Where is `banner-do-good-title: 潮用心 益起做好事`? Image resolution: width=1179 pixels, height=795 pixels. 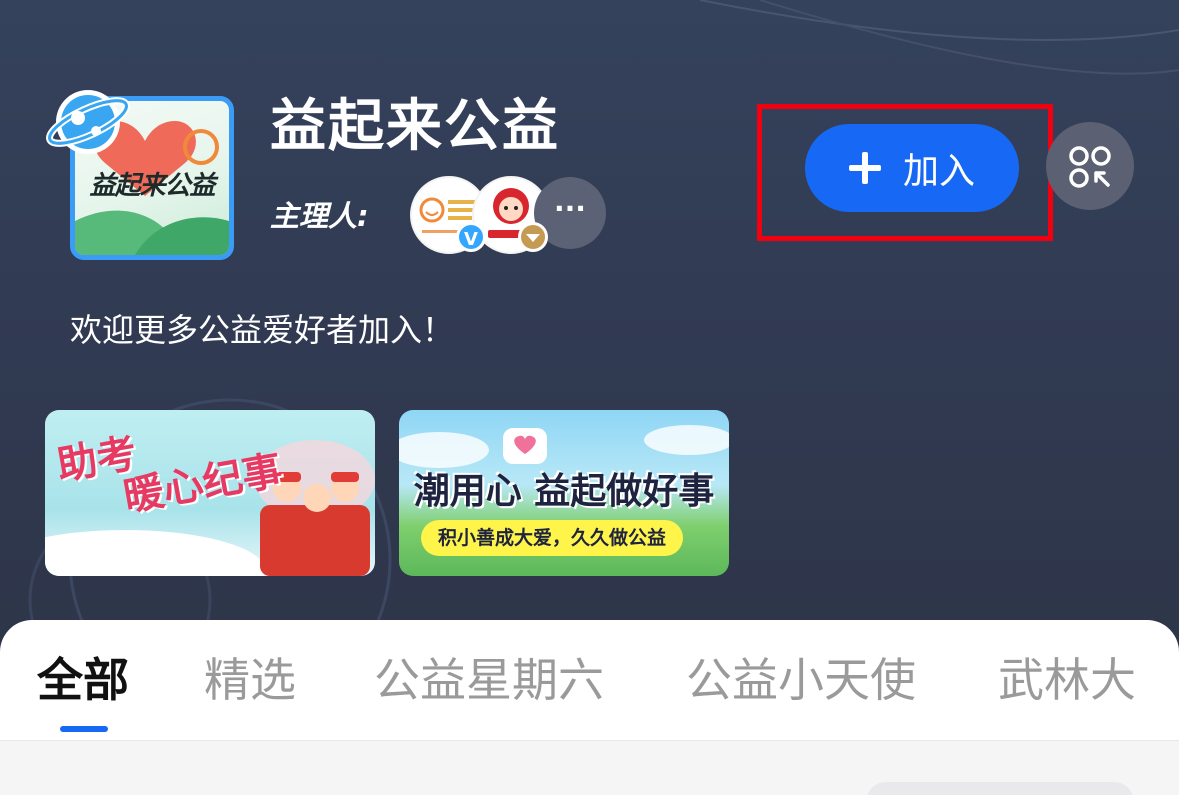 banner-do-good-title: 潮用心 益起做好事 is located at coordinates (564, 491).